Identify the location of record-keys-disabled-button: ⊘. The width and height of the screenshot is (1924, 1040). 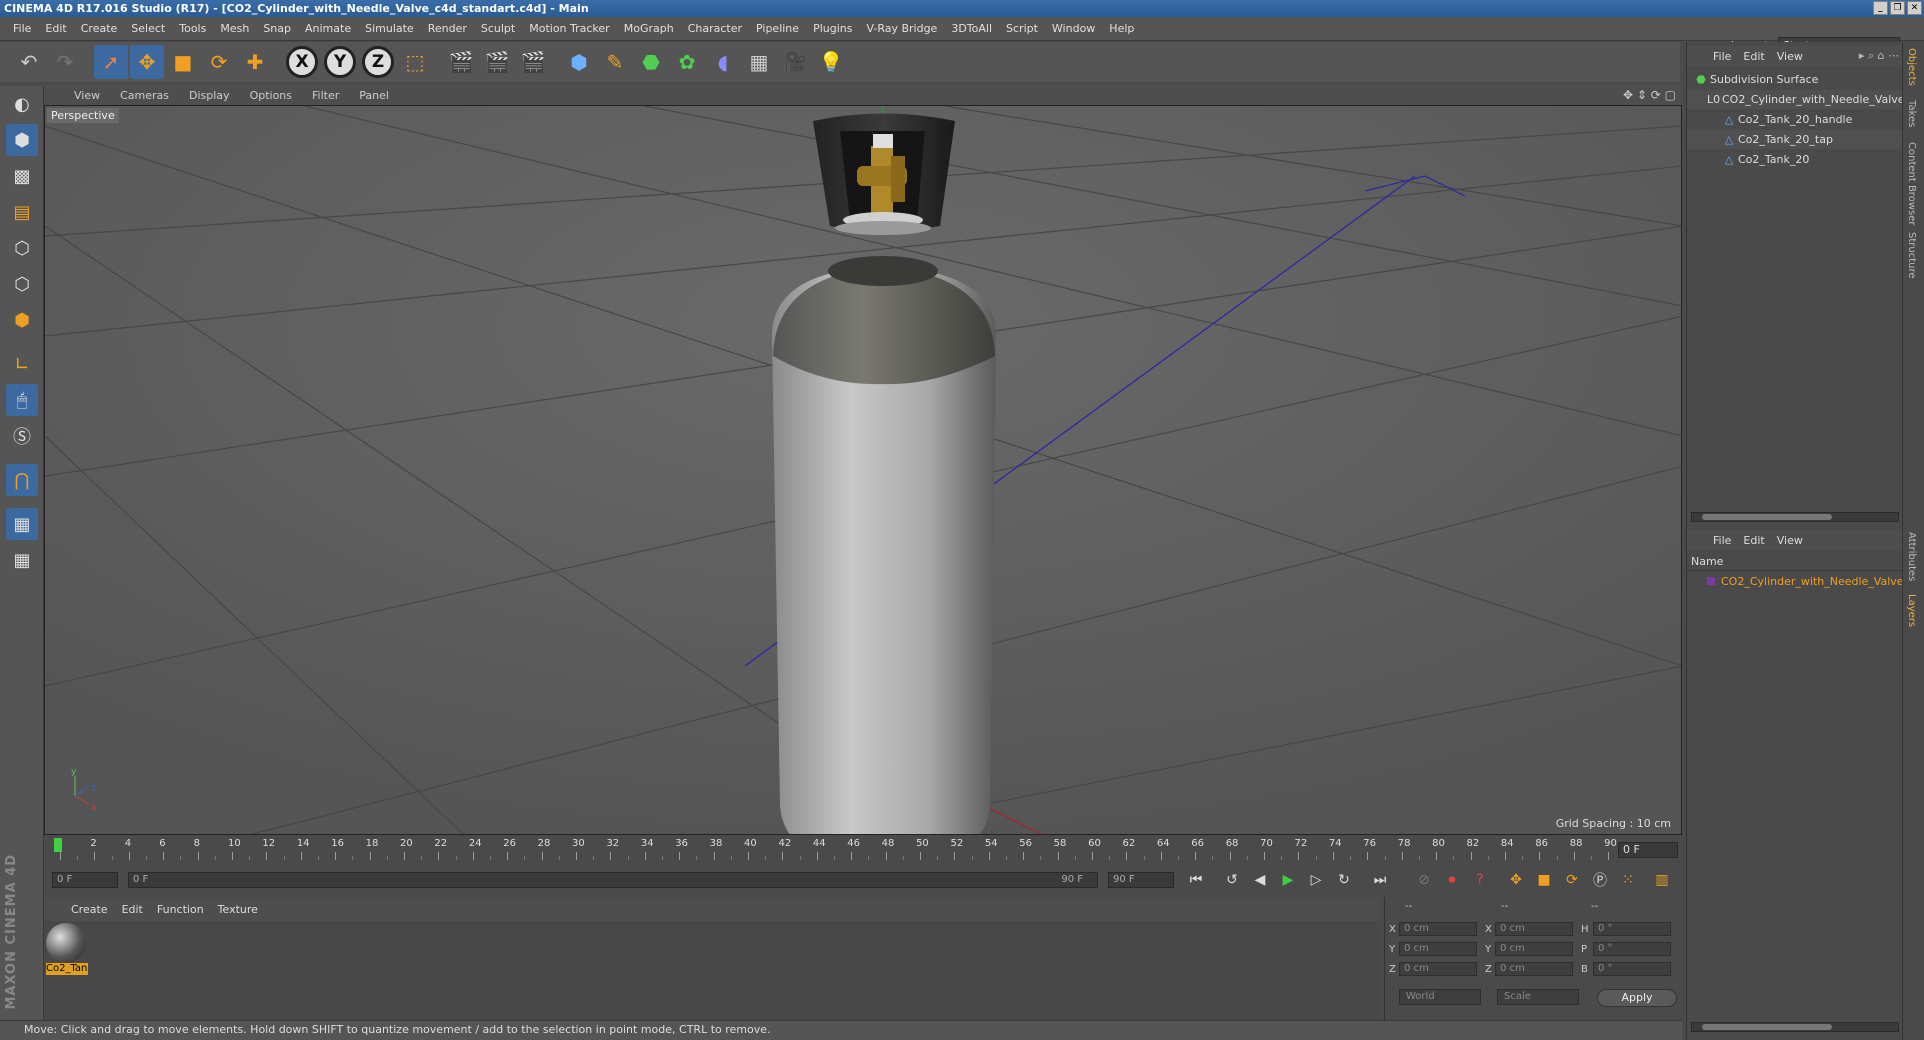
(1424, 880).